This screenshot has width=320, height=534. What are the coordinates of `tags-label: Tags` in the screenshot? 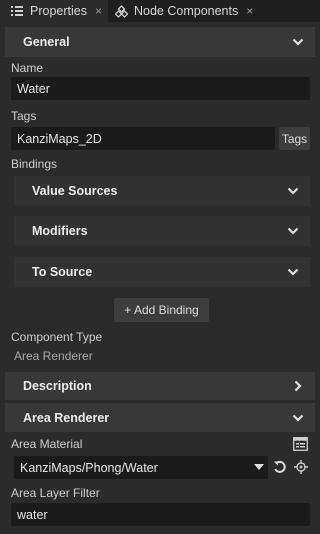 It's located at (24, 116).